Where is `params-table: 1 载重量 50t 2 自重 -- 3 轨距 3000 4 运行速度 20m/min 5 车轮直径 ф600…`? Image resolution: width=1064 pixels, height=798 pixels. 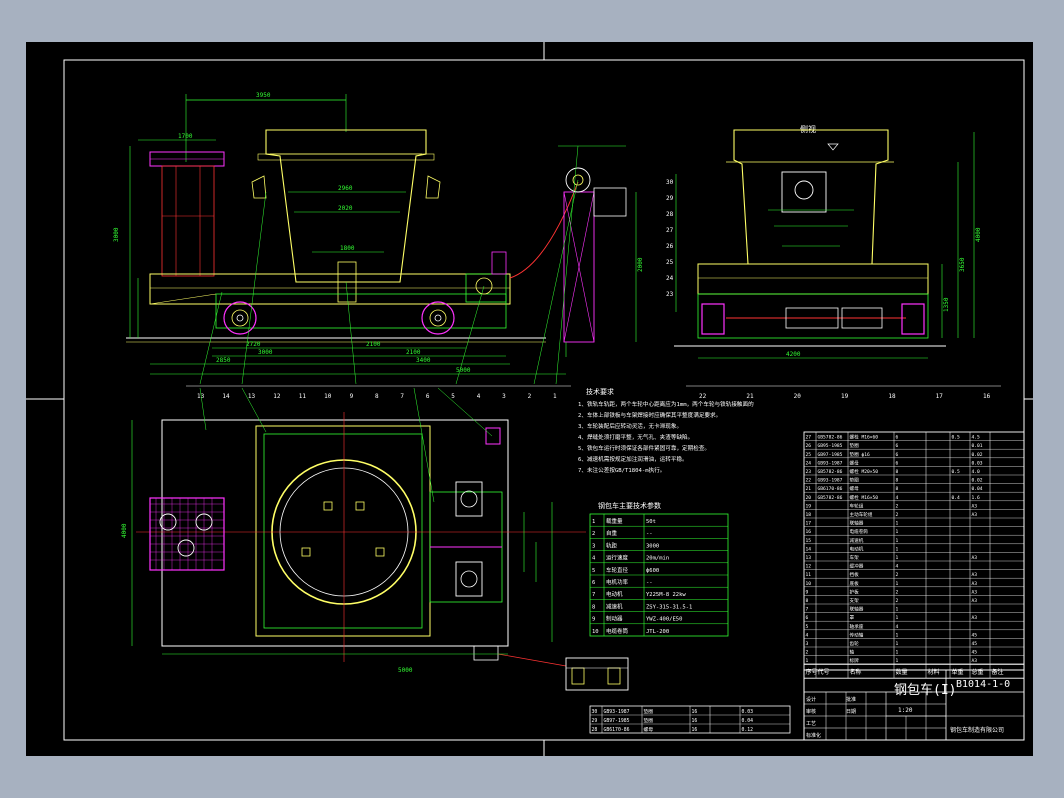
params-table: 1 载重量 50t 2 自重 -- 3 轨距 3000 4 运行速度 20m/min 5 车轮直径 ф600… is located at coordinates (659, 575).